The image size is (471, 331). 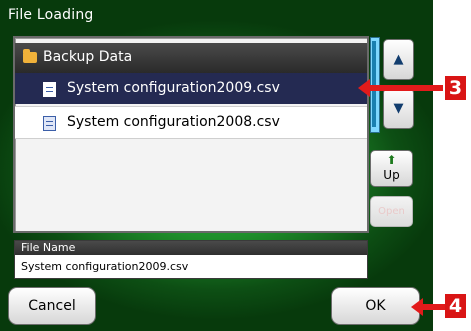 I want to click on folder-name: Backup Data, so click(x=88, y=57).